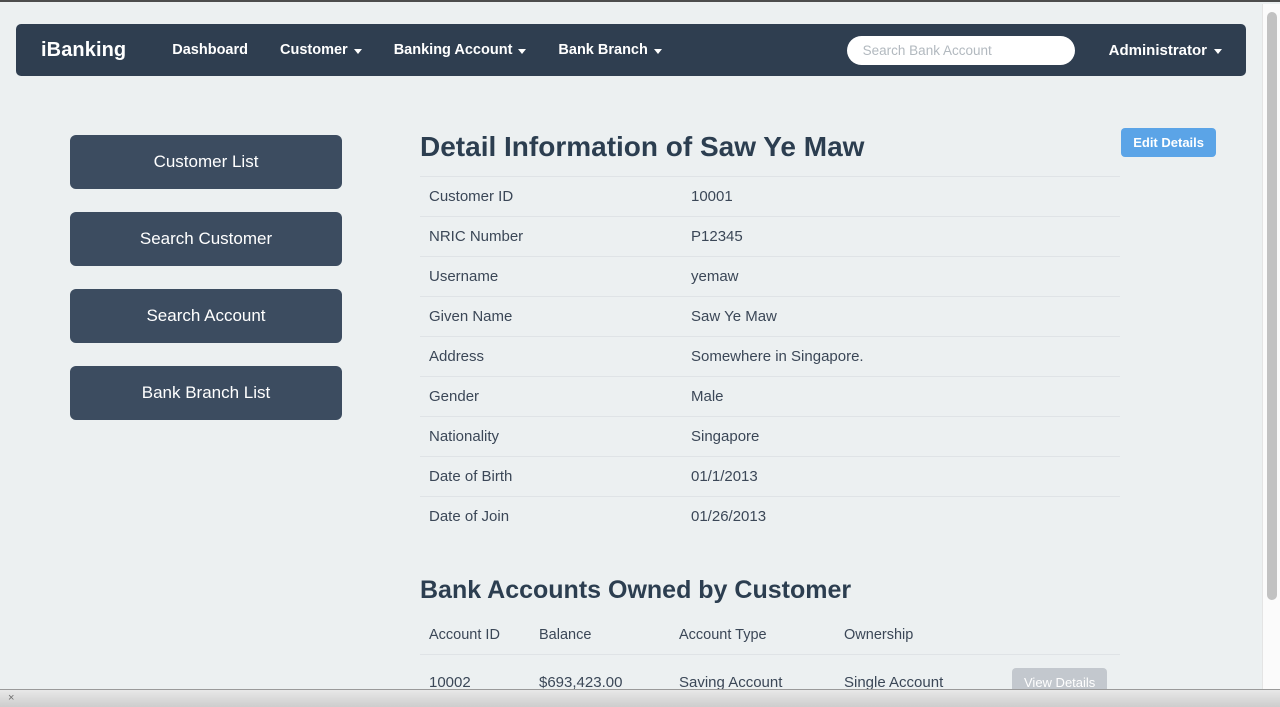 The width and height of the screenshot is (1280, 707). What do you see at coordinates (551, 236) in the screenshot?
I see `detail-label: NRIC Number` at bounding box center [551, 236].